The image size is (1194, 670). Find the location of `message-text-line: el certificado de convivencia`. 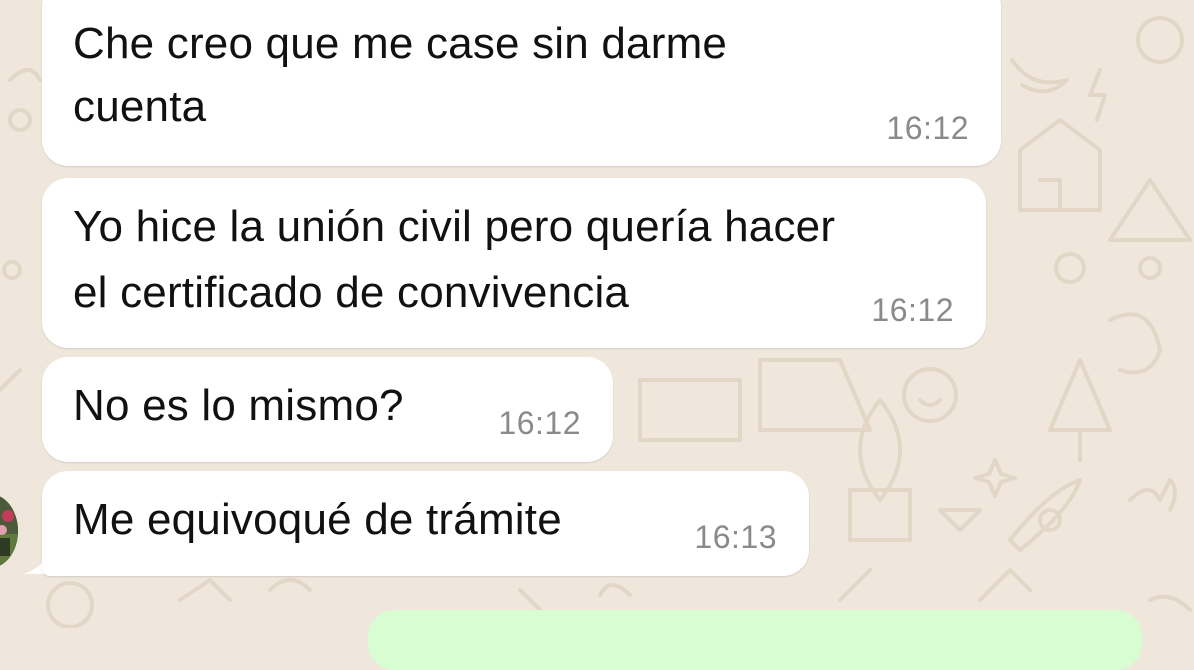

message-text-line: el certificado de convivencia is located at coordinates (351, 292).